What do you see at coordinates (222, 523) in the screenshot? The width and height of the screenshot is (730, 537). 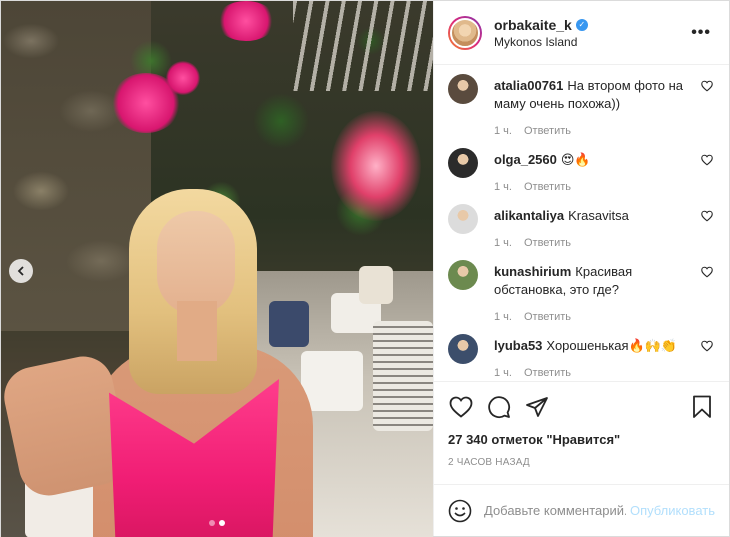 I see `carousel-dot-active` at bounding box center [222, 523].